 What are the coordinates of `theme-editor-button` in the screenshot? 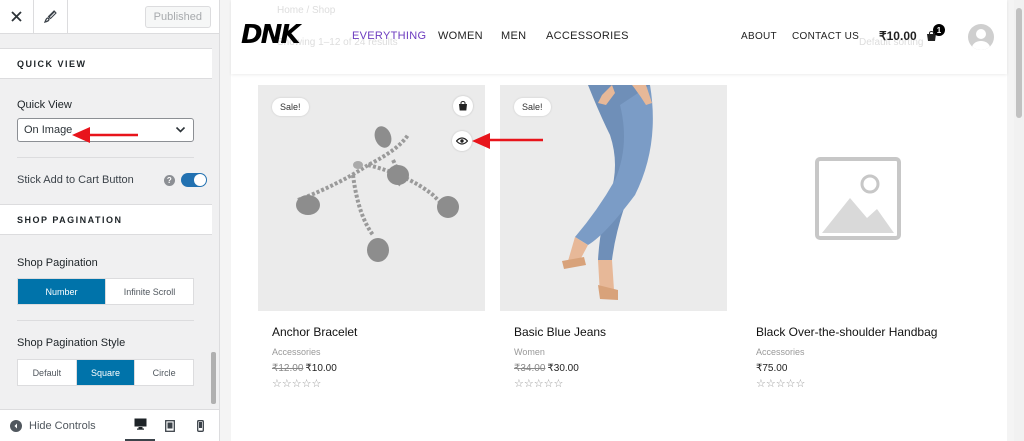 It's located at (51, 17).